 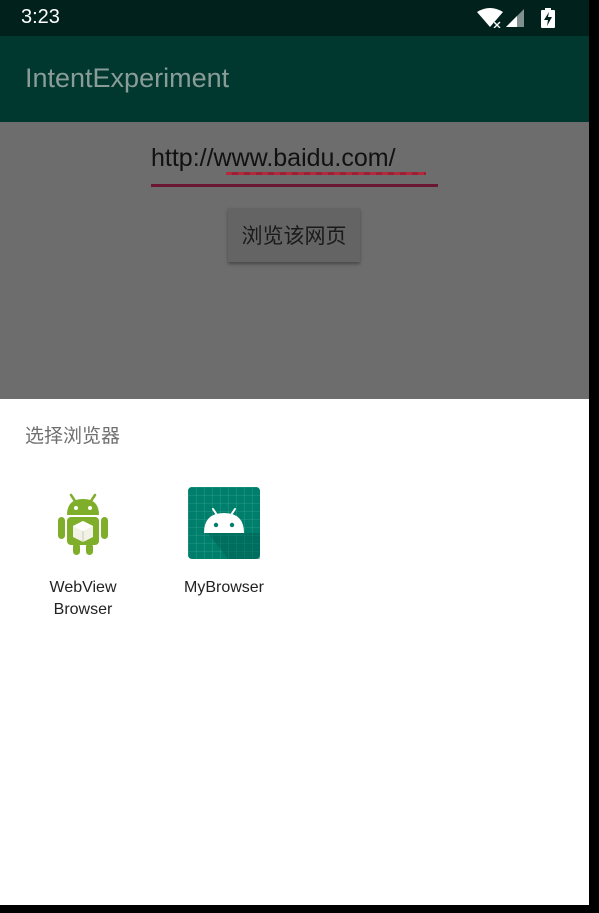 I want to click on status-time: 3:23, so click(x=40, y=17).